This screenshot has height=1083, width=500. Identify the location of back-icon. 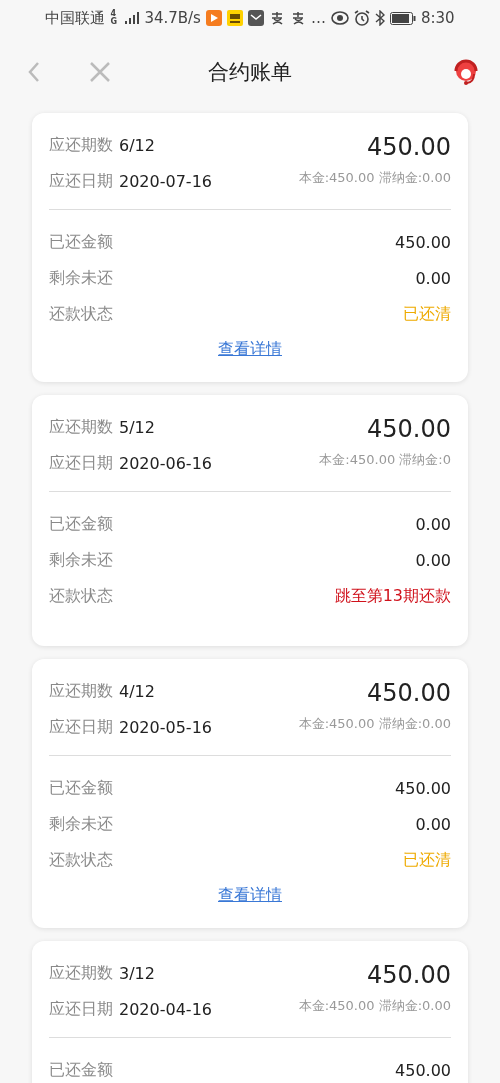
(34, 72).